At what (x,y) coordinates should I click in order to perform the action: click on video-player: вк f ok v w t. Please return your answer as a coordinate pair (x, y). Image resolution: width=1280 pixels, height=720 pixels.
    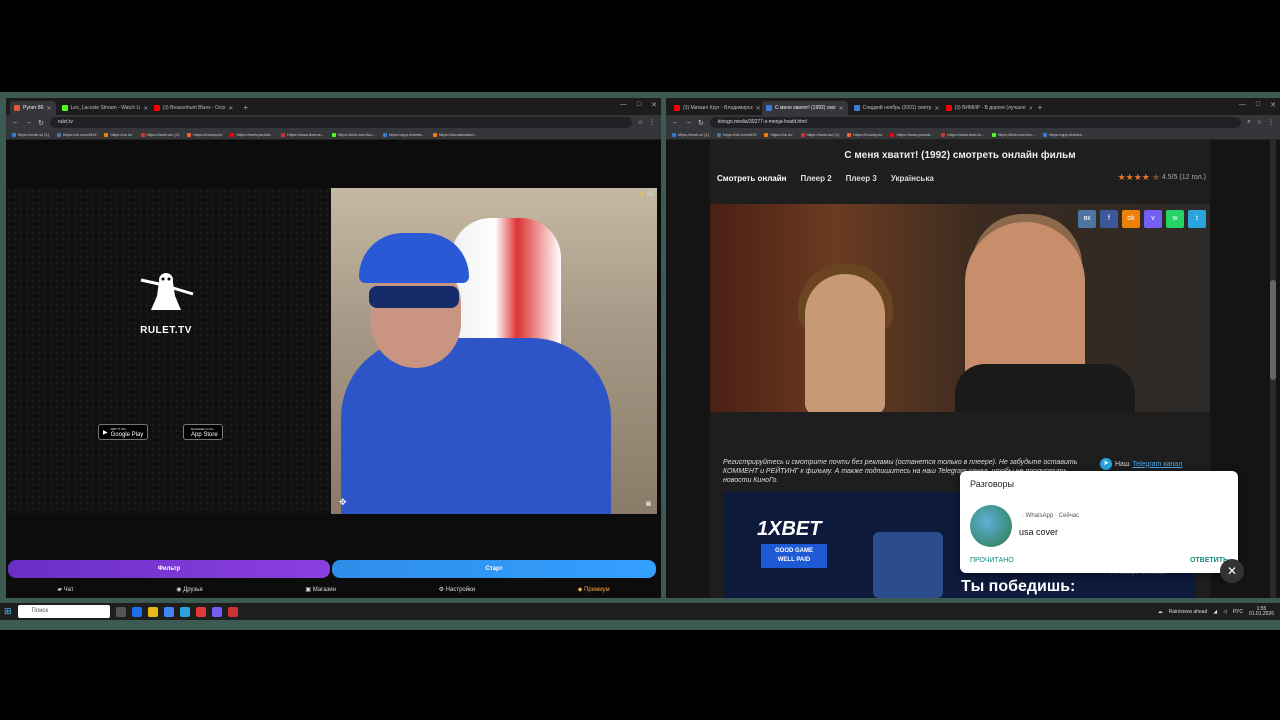
    Looking at the image, I should click on (960, 308).